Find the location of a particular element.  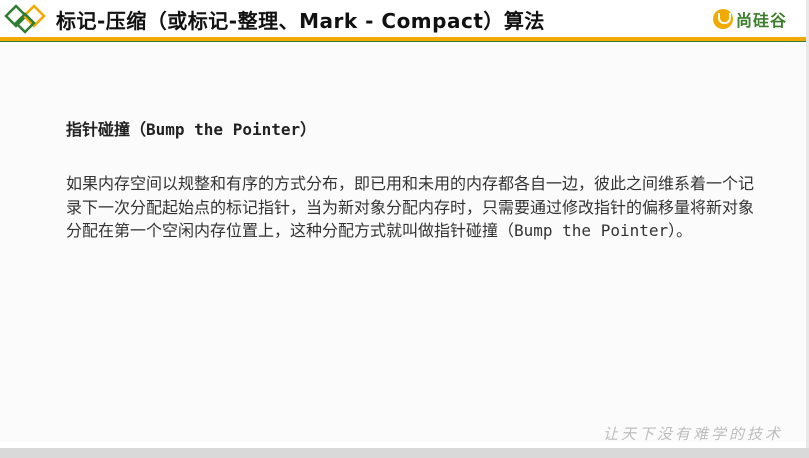

slogan-watermark: 让天下没有难学的技术 is located at coordinates (692, 434).